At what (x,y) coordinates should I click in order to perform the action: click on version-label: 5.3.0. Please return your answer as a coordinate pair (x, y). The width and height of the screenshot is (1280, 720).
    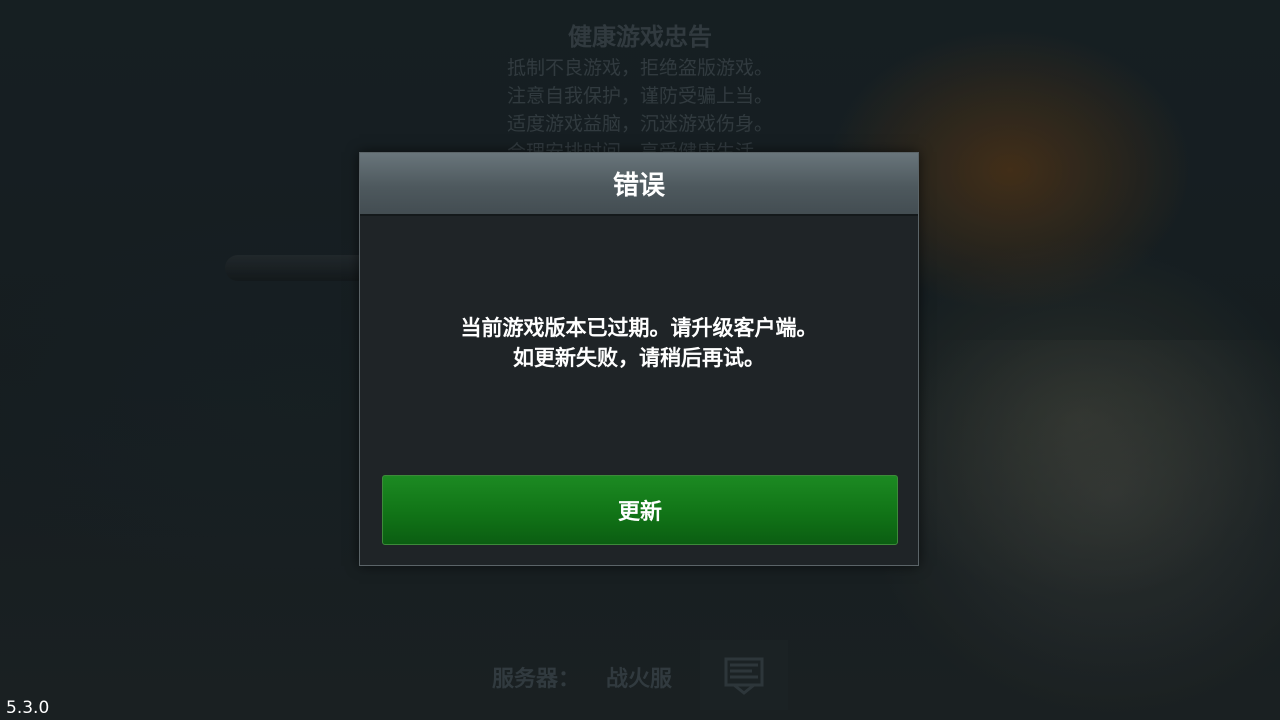
    Looking at the image, I should click on (28, 708).